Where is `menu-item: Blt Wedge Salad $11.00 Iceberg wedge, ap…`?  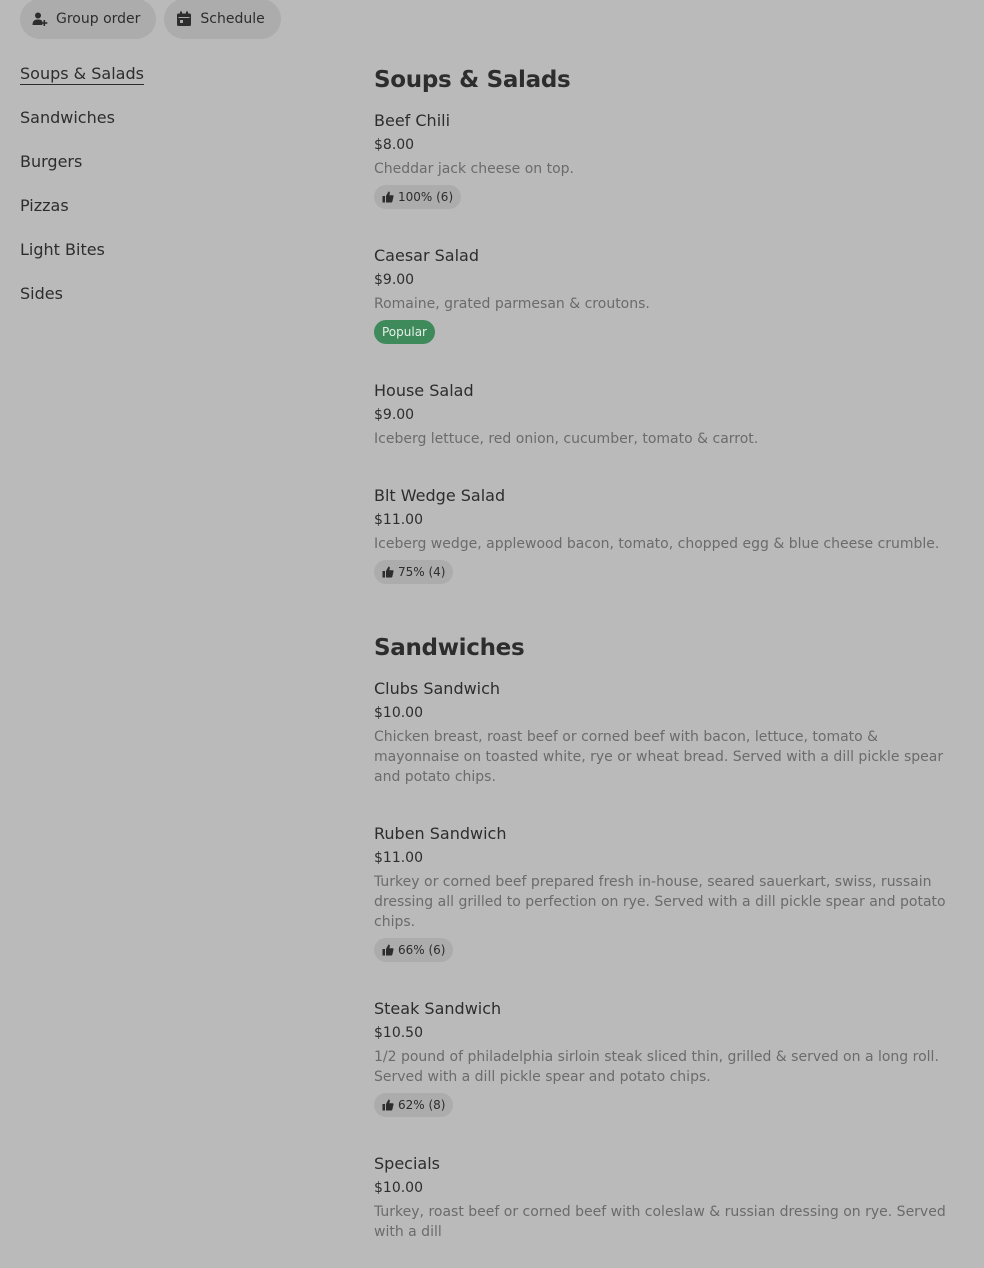 menu-item: Blt Wedge Salad $11.00 Iceberg wedge, ap… is located at coordinates (669, 542).